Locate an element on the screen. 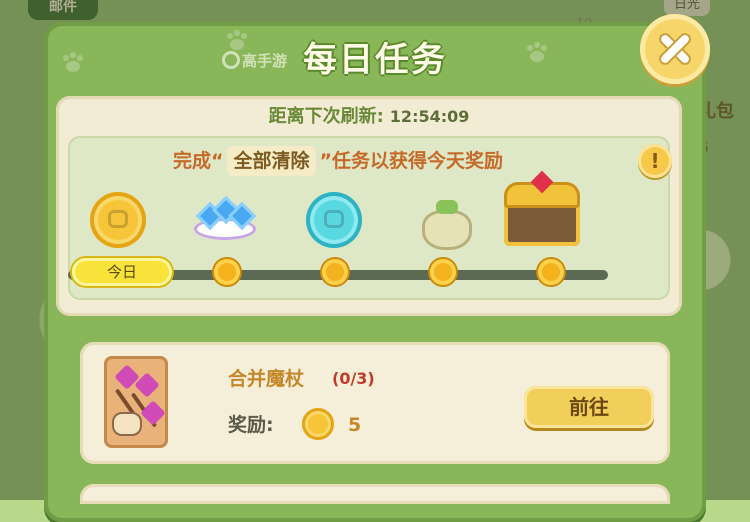 This screenshot has height=522, width=750. reward-amount: 5 is located at coordinates (355, 425).